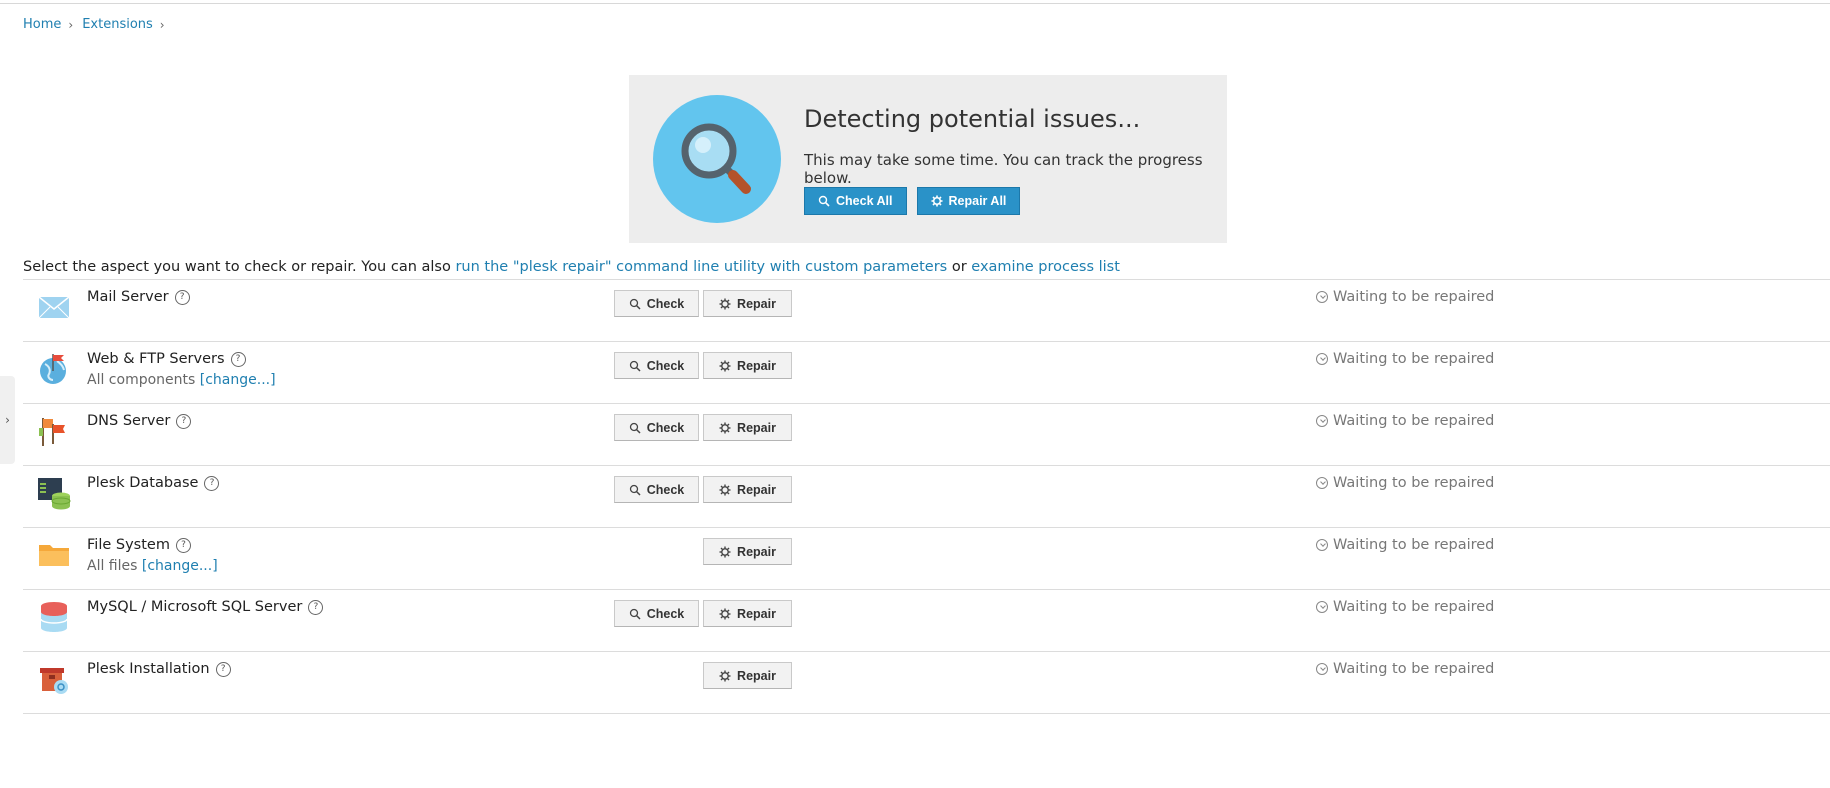 This screenshot has height=788, width=1830. Describe the element at coordinates (747, 427) in the screenshot. I see `repair-button-dns-server: Repair` at that location.